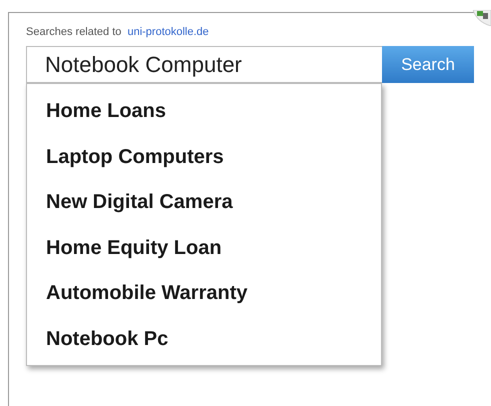 The height and width of the screenshot is (406, 491). I want to click on search-field: Notebook Computer, so click(204, 64).